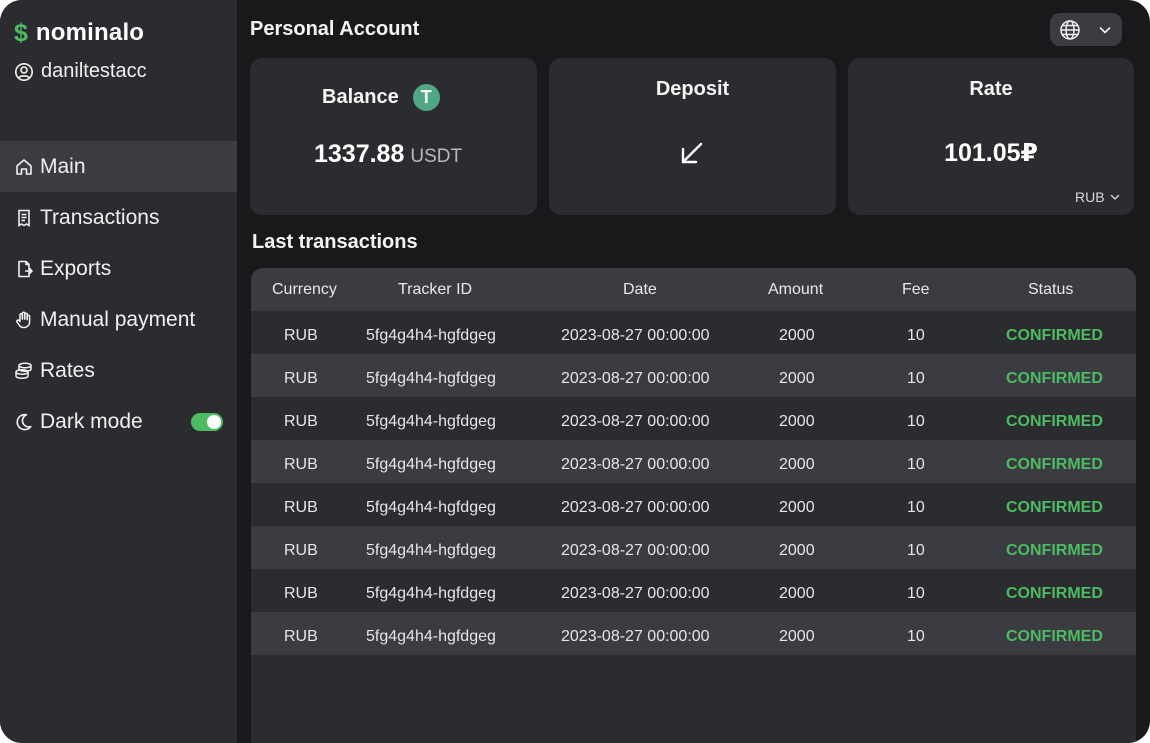 The width and height of the screenshot is (1150, 743). Describe the element at coordinates (1086, 29) in the screenshot. I see `language-selector-button` at that location.